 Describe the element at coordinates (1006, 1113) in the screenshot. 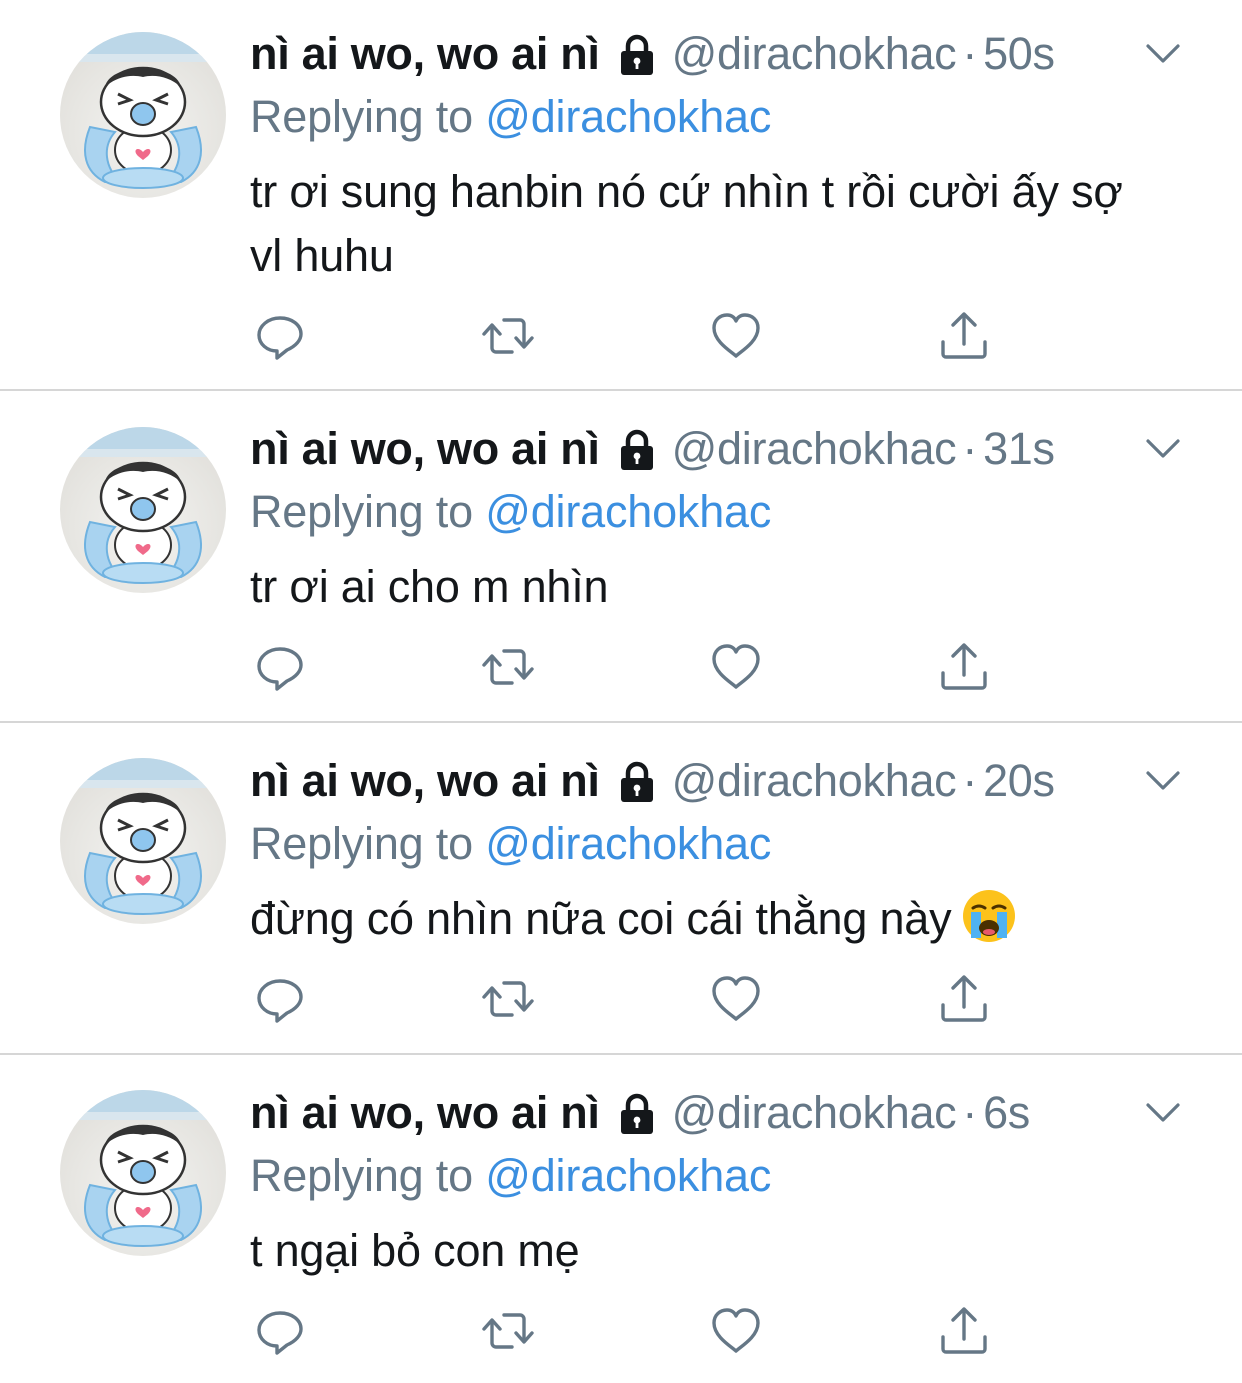

I see `timestamp: 6s` at that location.